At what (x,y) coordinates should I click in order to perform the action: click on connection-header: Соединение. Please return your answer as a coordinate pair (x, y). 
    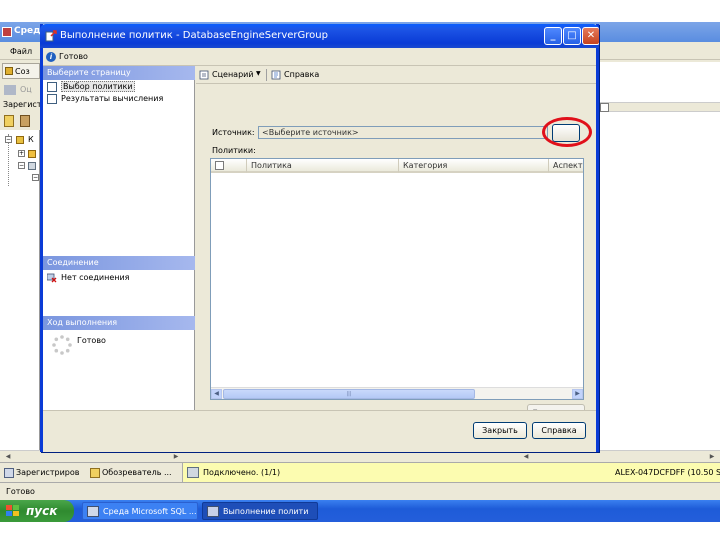
    Looking at the image, I should click on (119, 263).